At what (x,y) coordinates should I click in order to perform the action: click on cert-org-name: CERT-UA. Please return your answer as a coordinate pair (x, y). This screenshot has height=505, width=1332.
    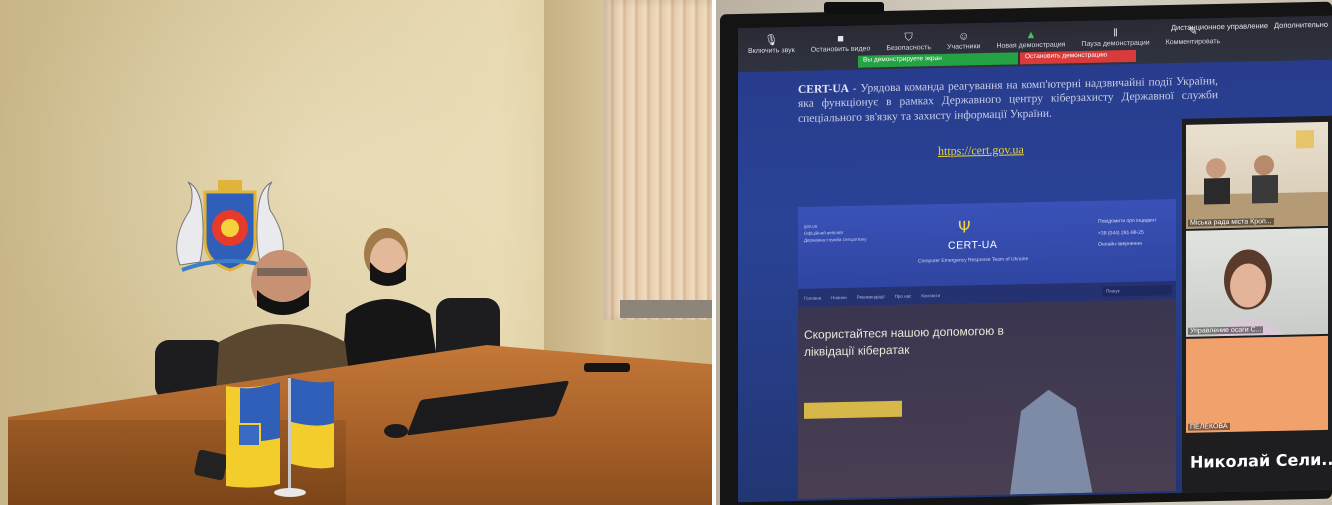
    Looking at the image, I should click on (823, 89).